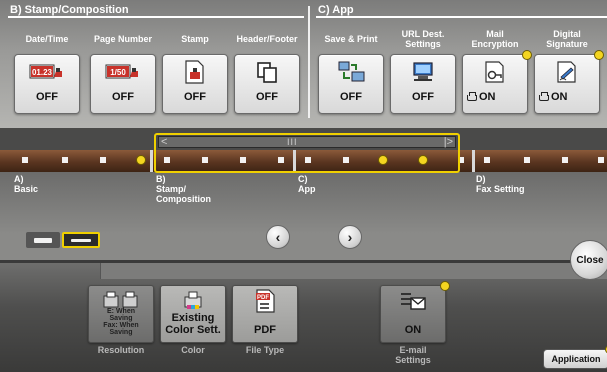 This screenshot has width=607, height=372. I want to click on save-print-function: Save & Print OFF, so click(351, 72).